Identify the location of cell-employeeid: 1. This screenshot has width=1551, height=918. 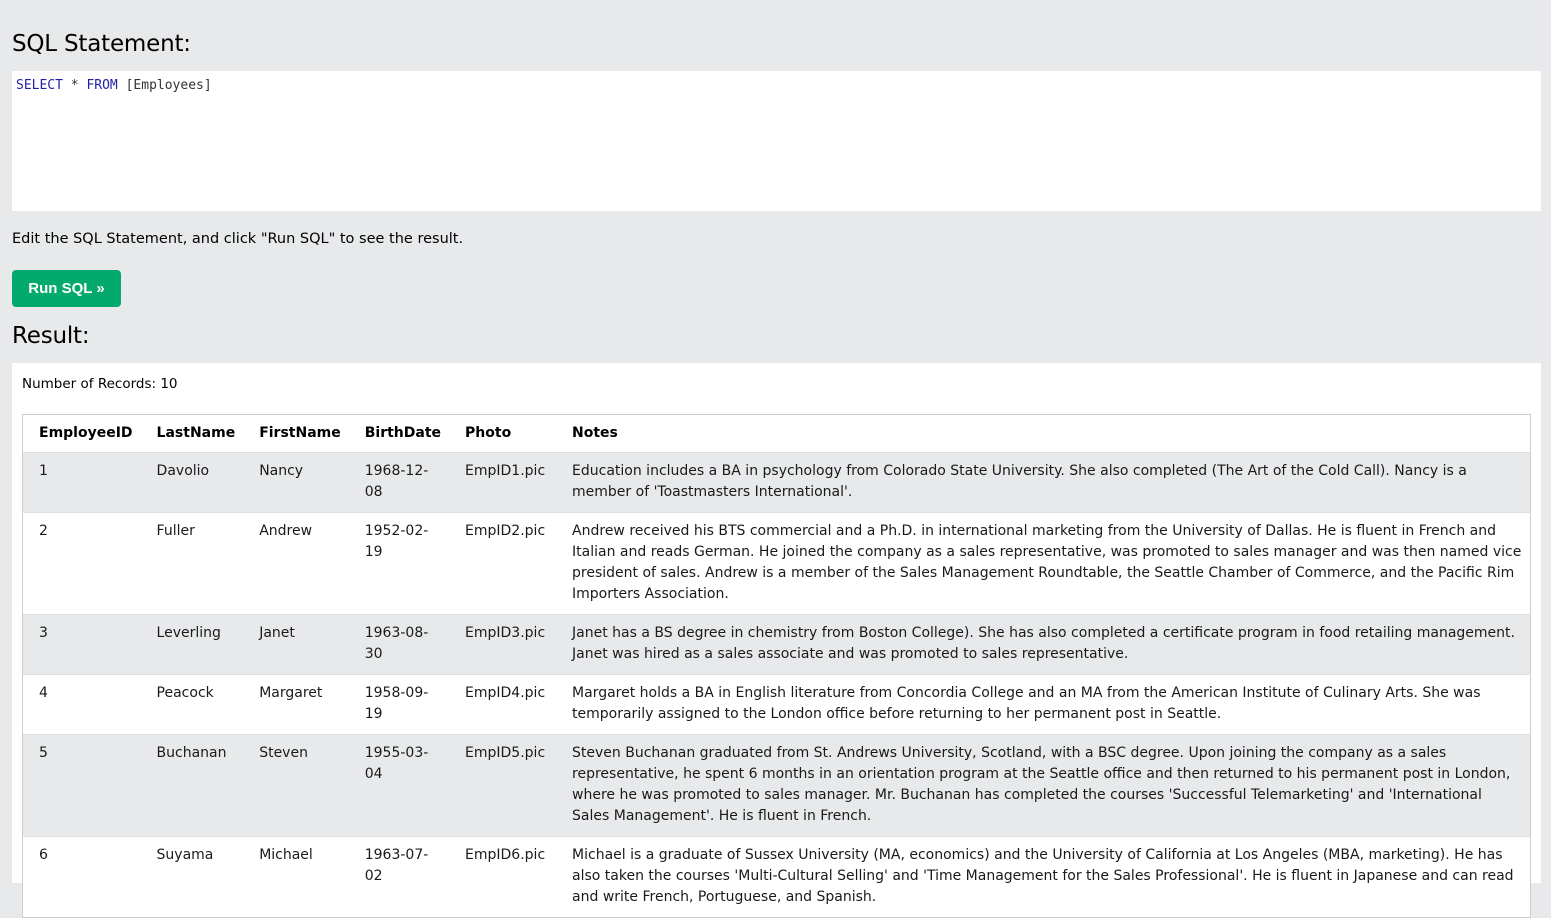
(43, 471).